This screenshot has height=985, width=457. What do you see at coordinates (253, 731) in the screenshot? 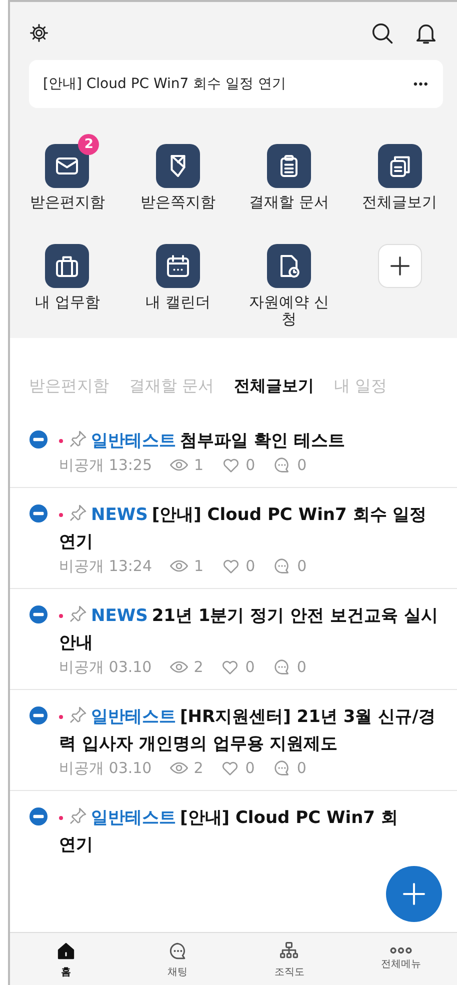
I see `post-title: 일반테스트 [HR지원센터] 21년 3월 신규/경력 입사자 개인명의 업무용 지원제도` at bounding box center [253, 731].